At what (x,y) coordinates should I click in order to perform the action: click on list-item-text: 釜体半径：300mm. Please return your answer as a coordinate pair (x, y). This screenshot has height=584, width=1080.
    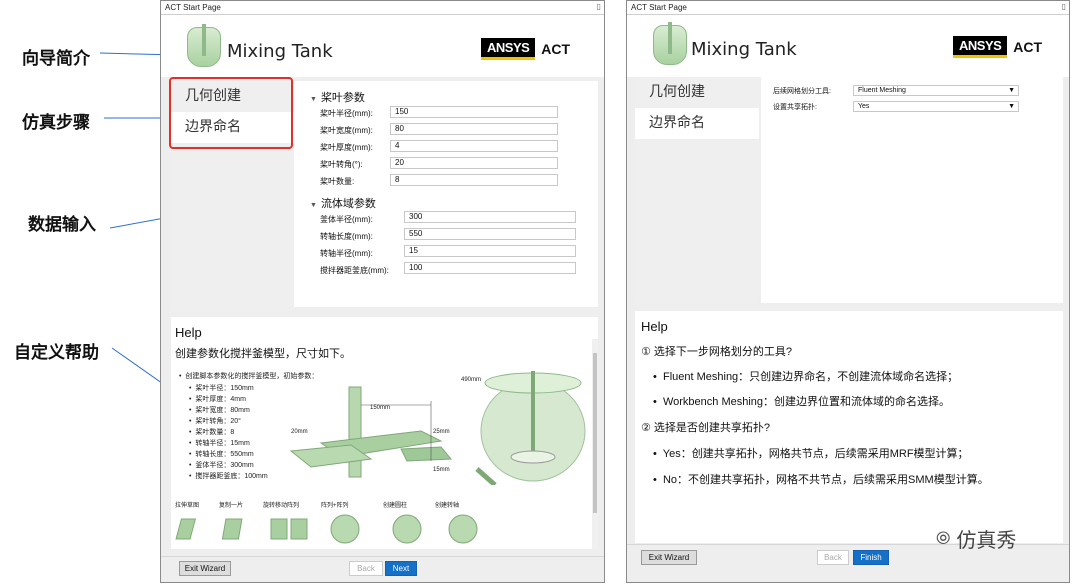
    Looking at the image, I should click on (224, 465).